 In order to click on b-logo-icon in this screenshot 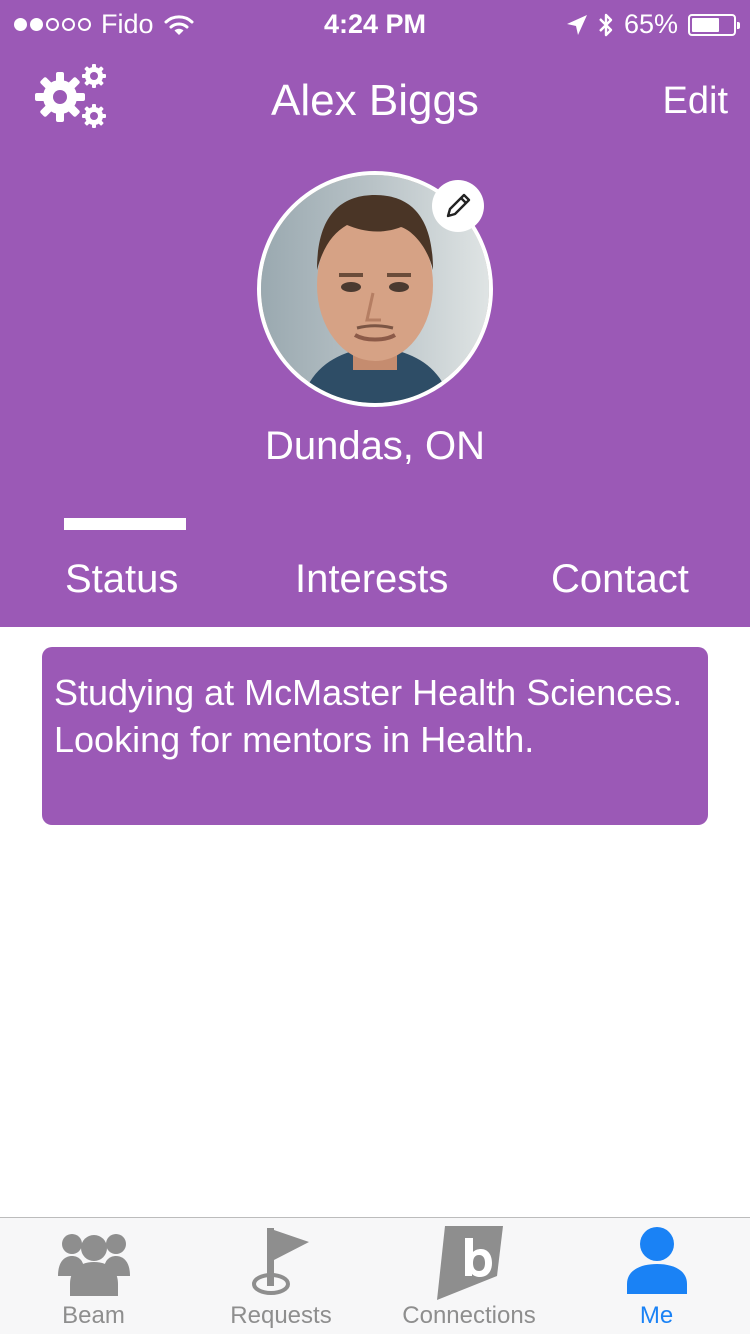, I will do `click(470, 1263)`.